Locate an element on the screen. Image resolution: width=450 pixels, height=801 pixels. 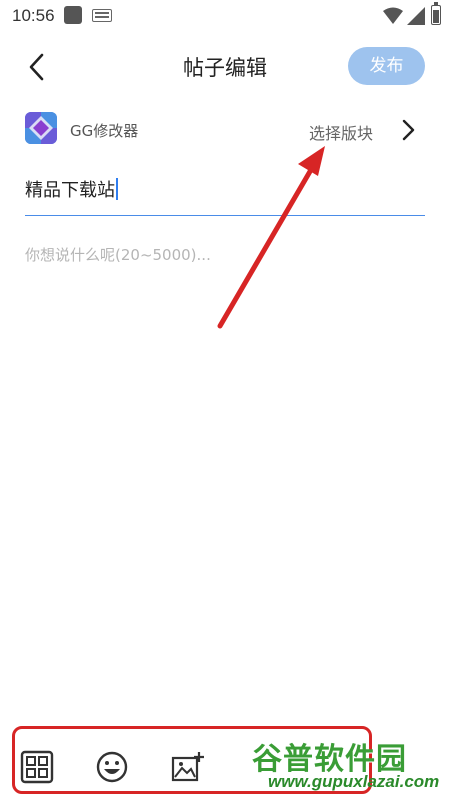
bottom-toolbar is located at coordinates (225, 765).